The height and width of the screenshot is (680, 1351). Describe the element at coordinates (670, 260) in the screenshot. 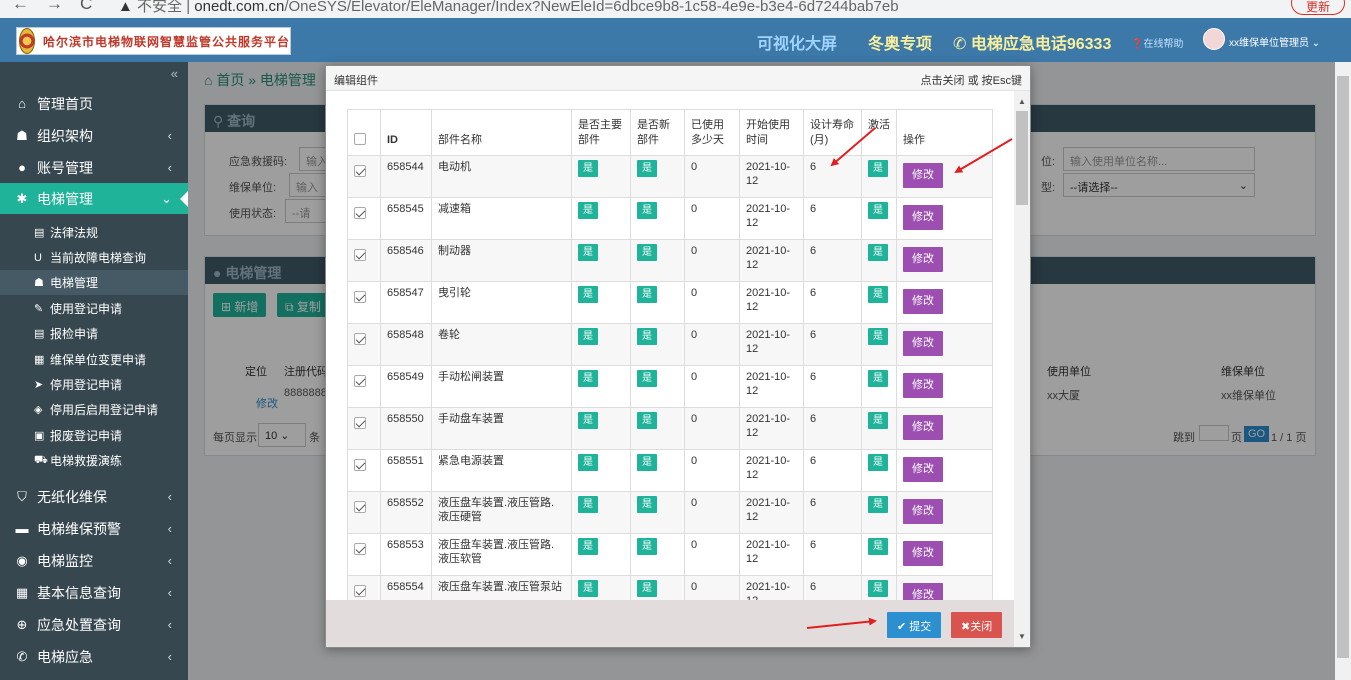

I see `table-row: 658546 制动器是是 0 2021-10-12 6 是修改` at that location.